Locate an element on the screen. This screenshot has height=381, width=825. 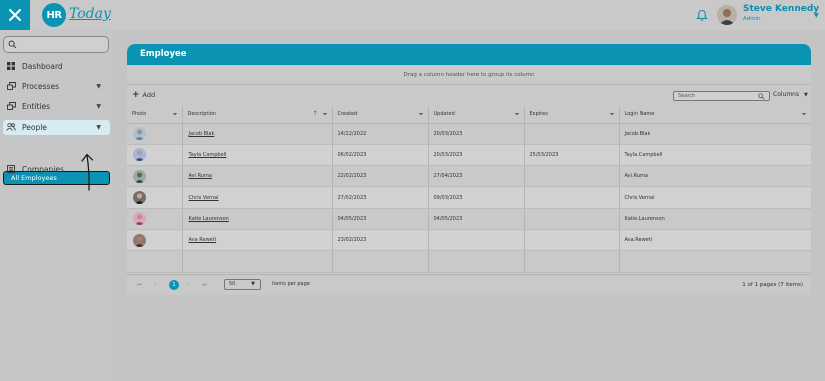
user-avatar is located at coordinates (727, 15).